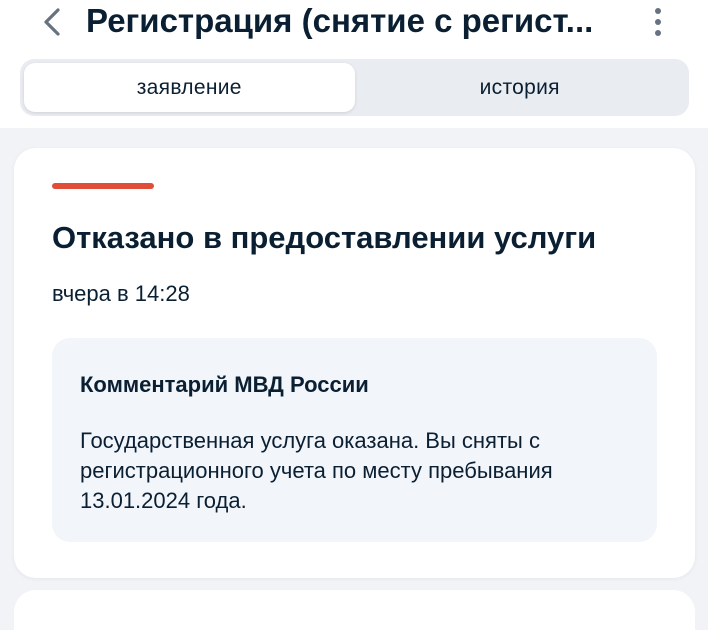 Image resolution: width=708 pixels, height=630 pixels. Describe the element at coordinates (103, 186) in the screenshot. I see `status-indicator-bar` at that location.